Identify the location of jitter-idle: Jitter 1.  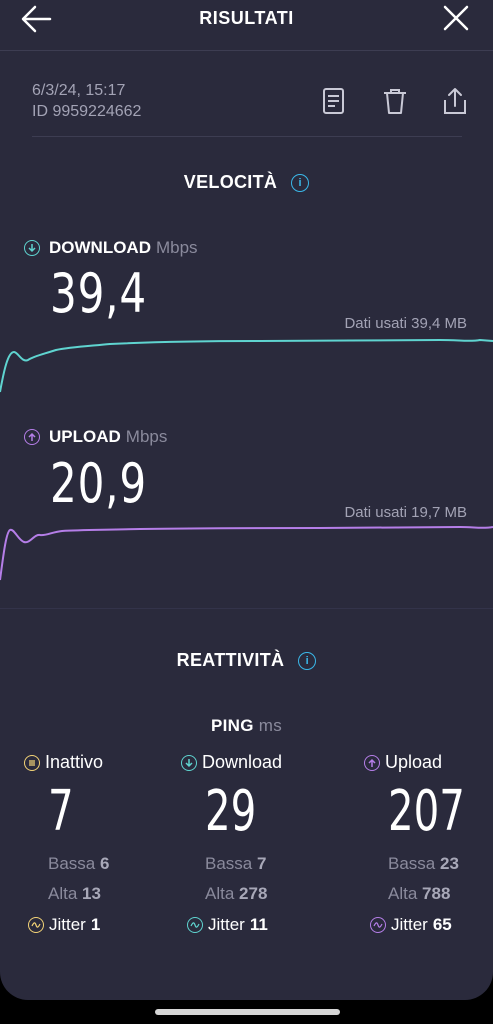
(68, 925).